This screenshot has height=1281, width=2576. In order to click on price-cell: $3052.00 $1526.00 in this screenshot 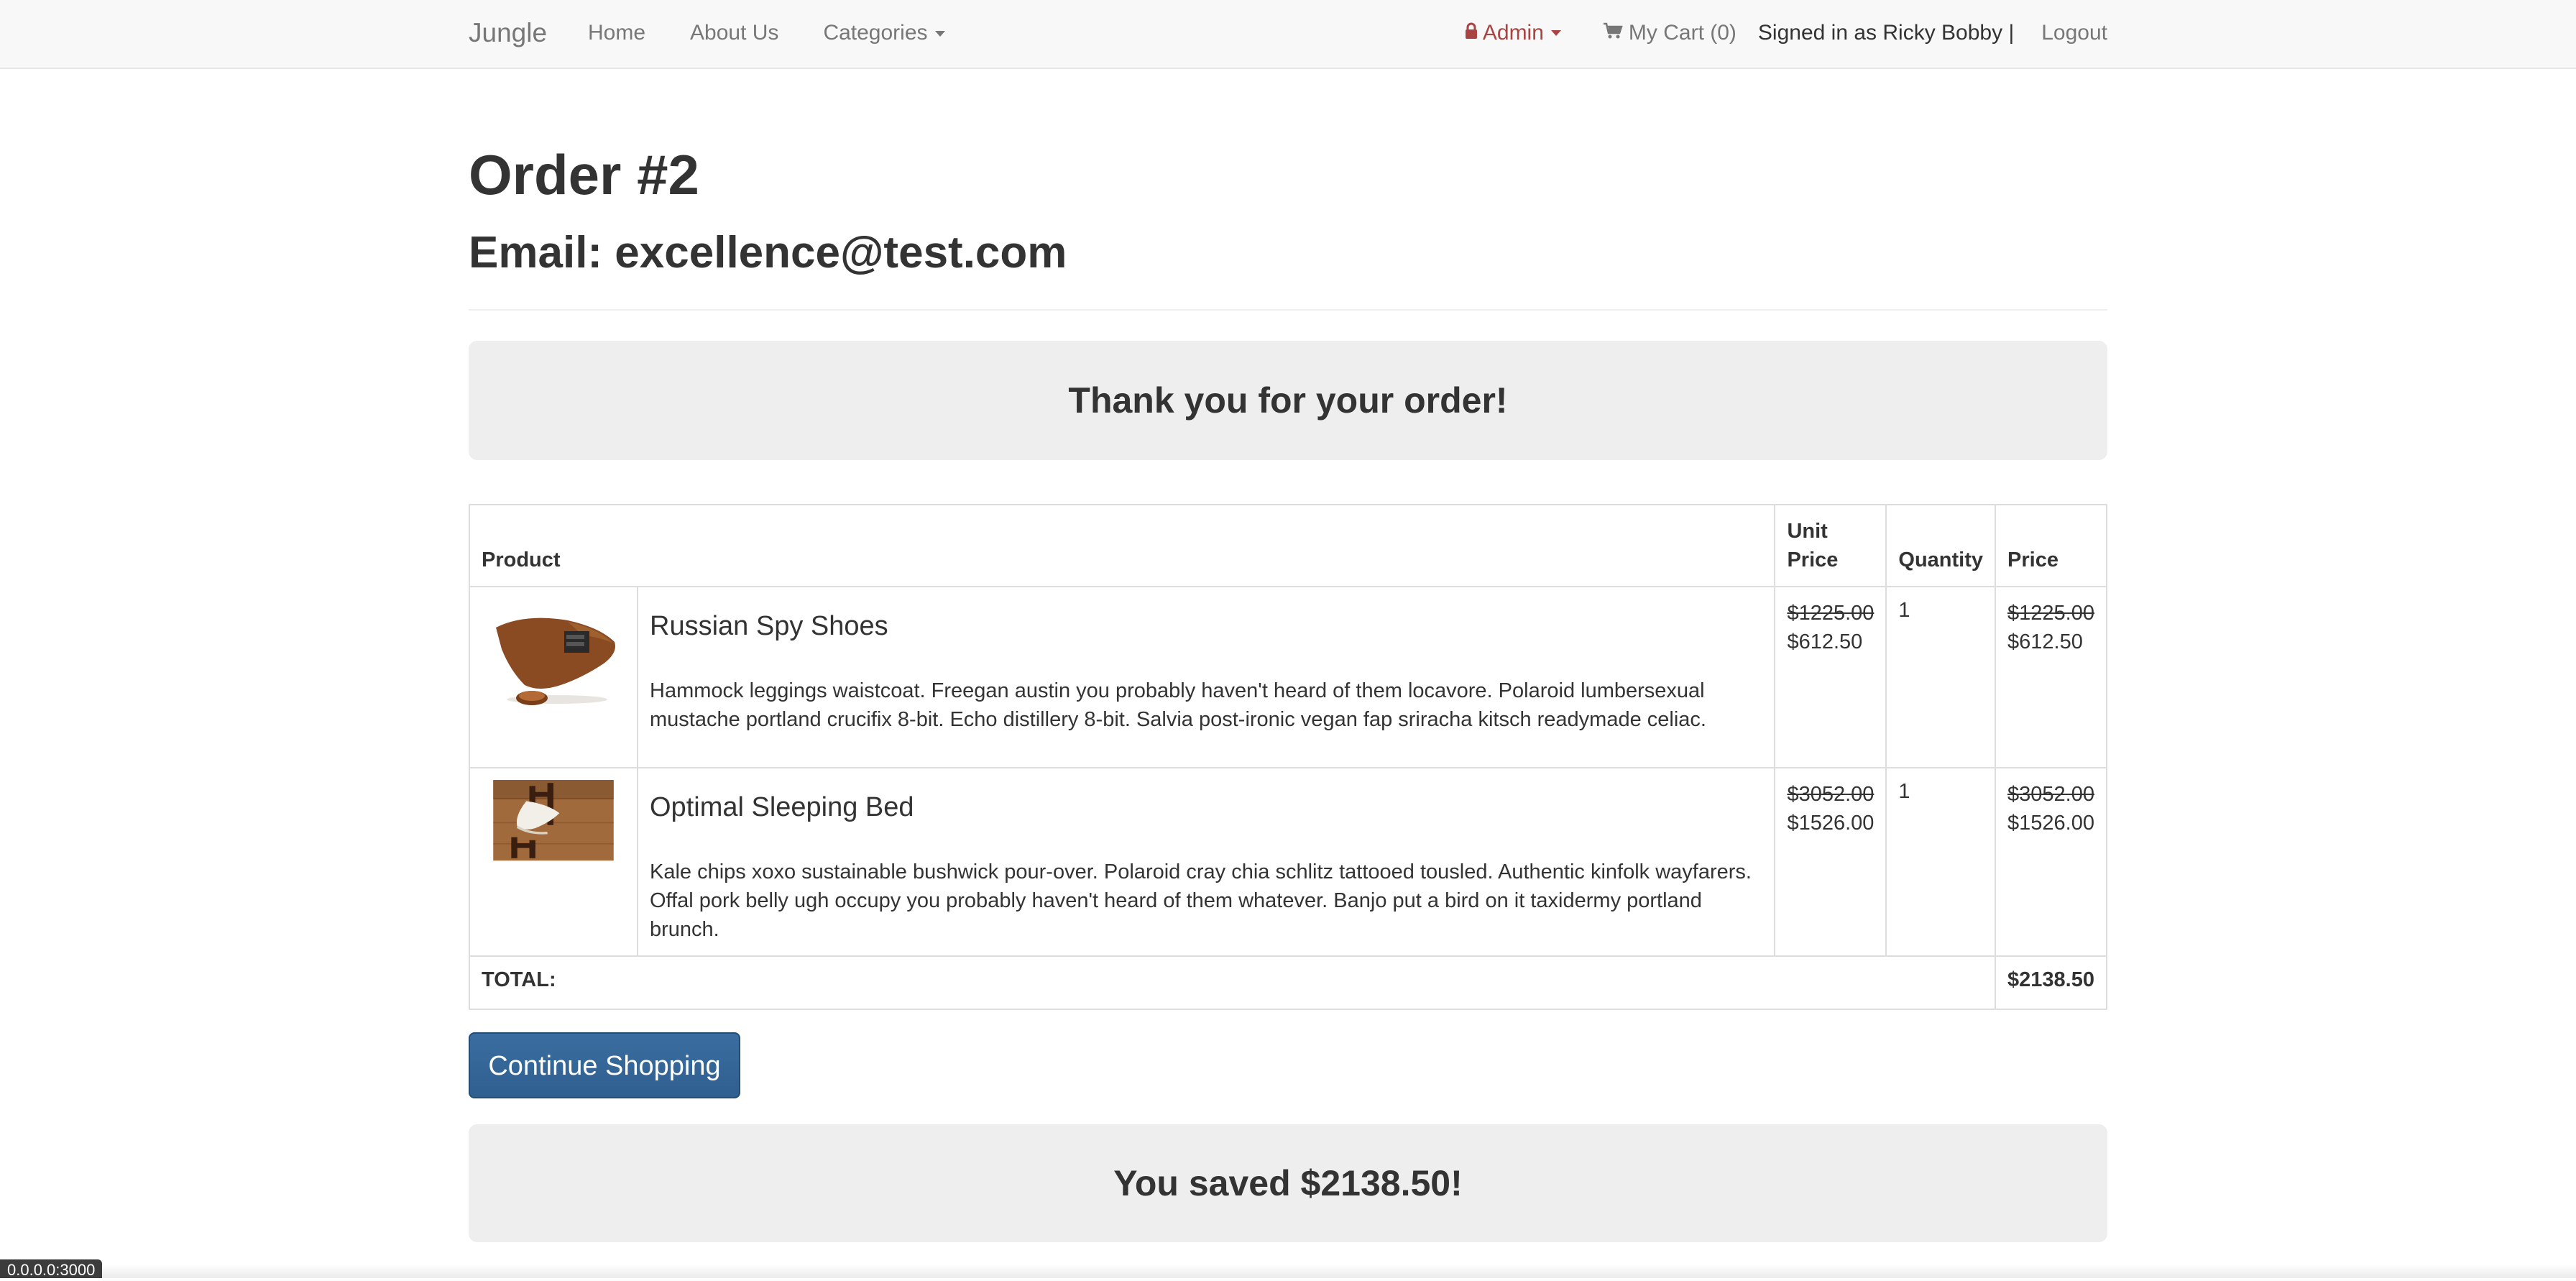, I will do `click(2051, 862)`.